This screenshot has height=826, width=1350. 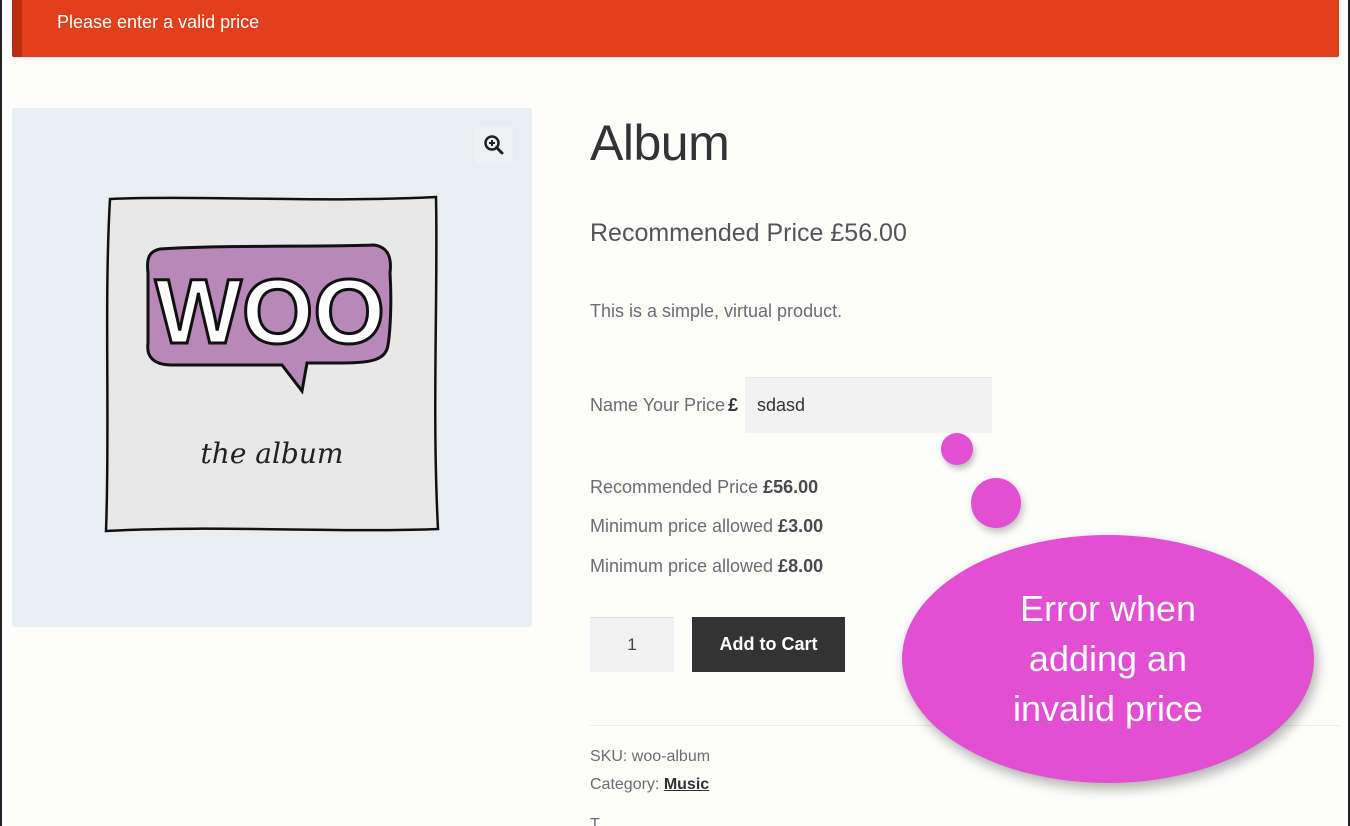 What do you see at coordinates (660, 143) in the screenshot?
I see `product-title: Album` at bounding box center [660, 143].